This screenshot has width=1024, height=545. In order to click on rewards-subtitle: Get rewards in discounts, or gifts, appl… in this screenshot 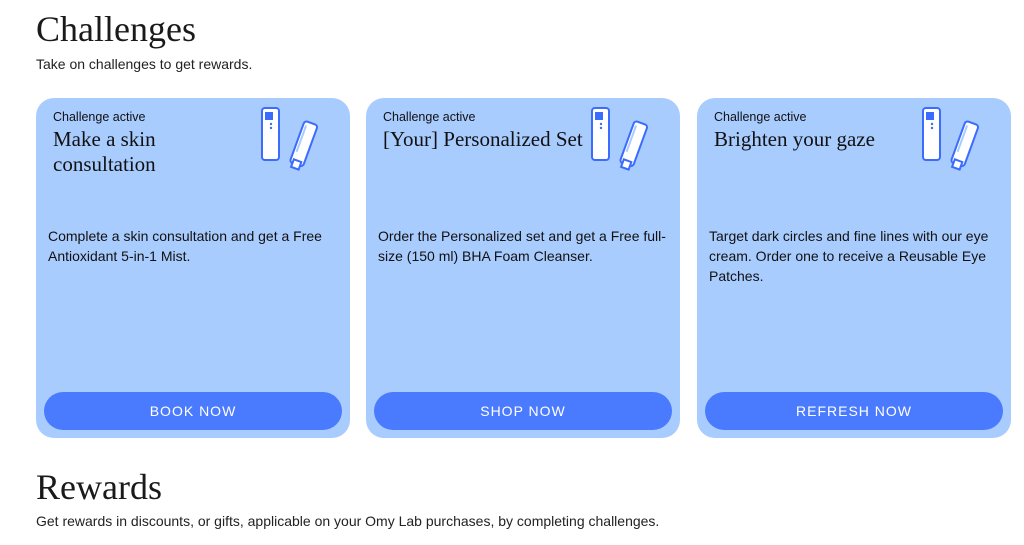, I will do `click(348, 521)`.